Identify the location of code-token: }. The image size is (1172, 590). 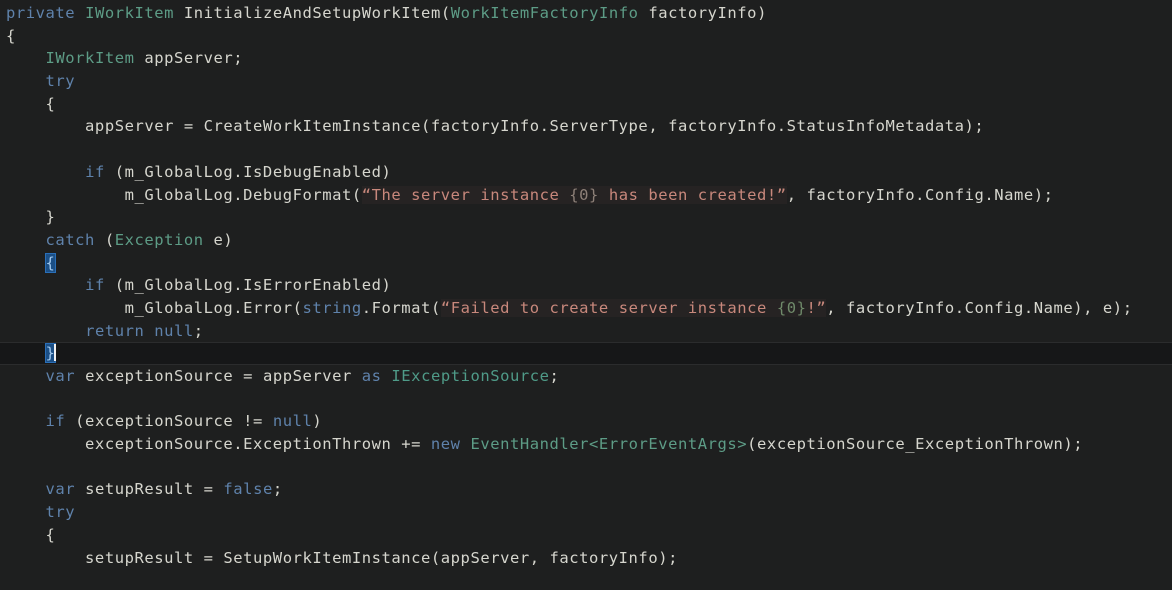
(31, 217).